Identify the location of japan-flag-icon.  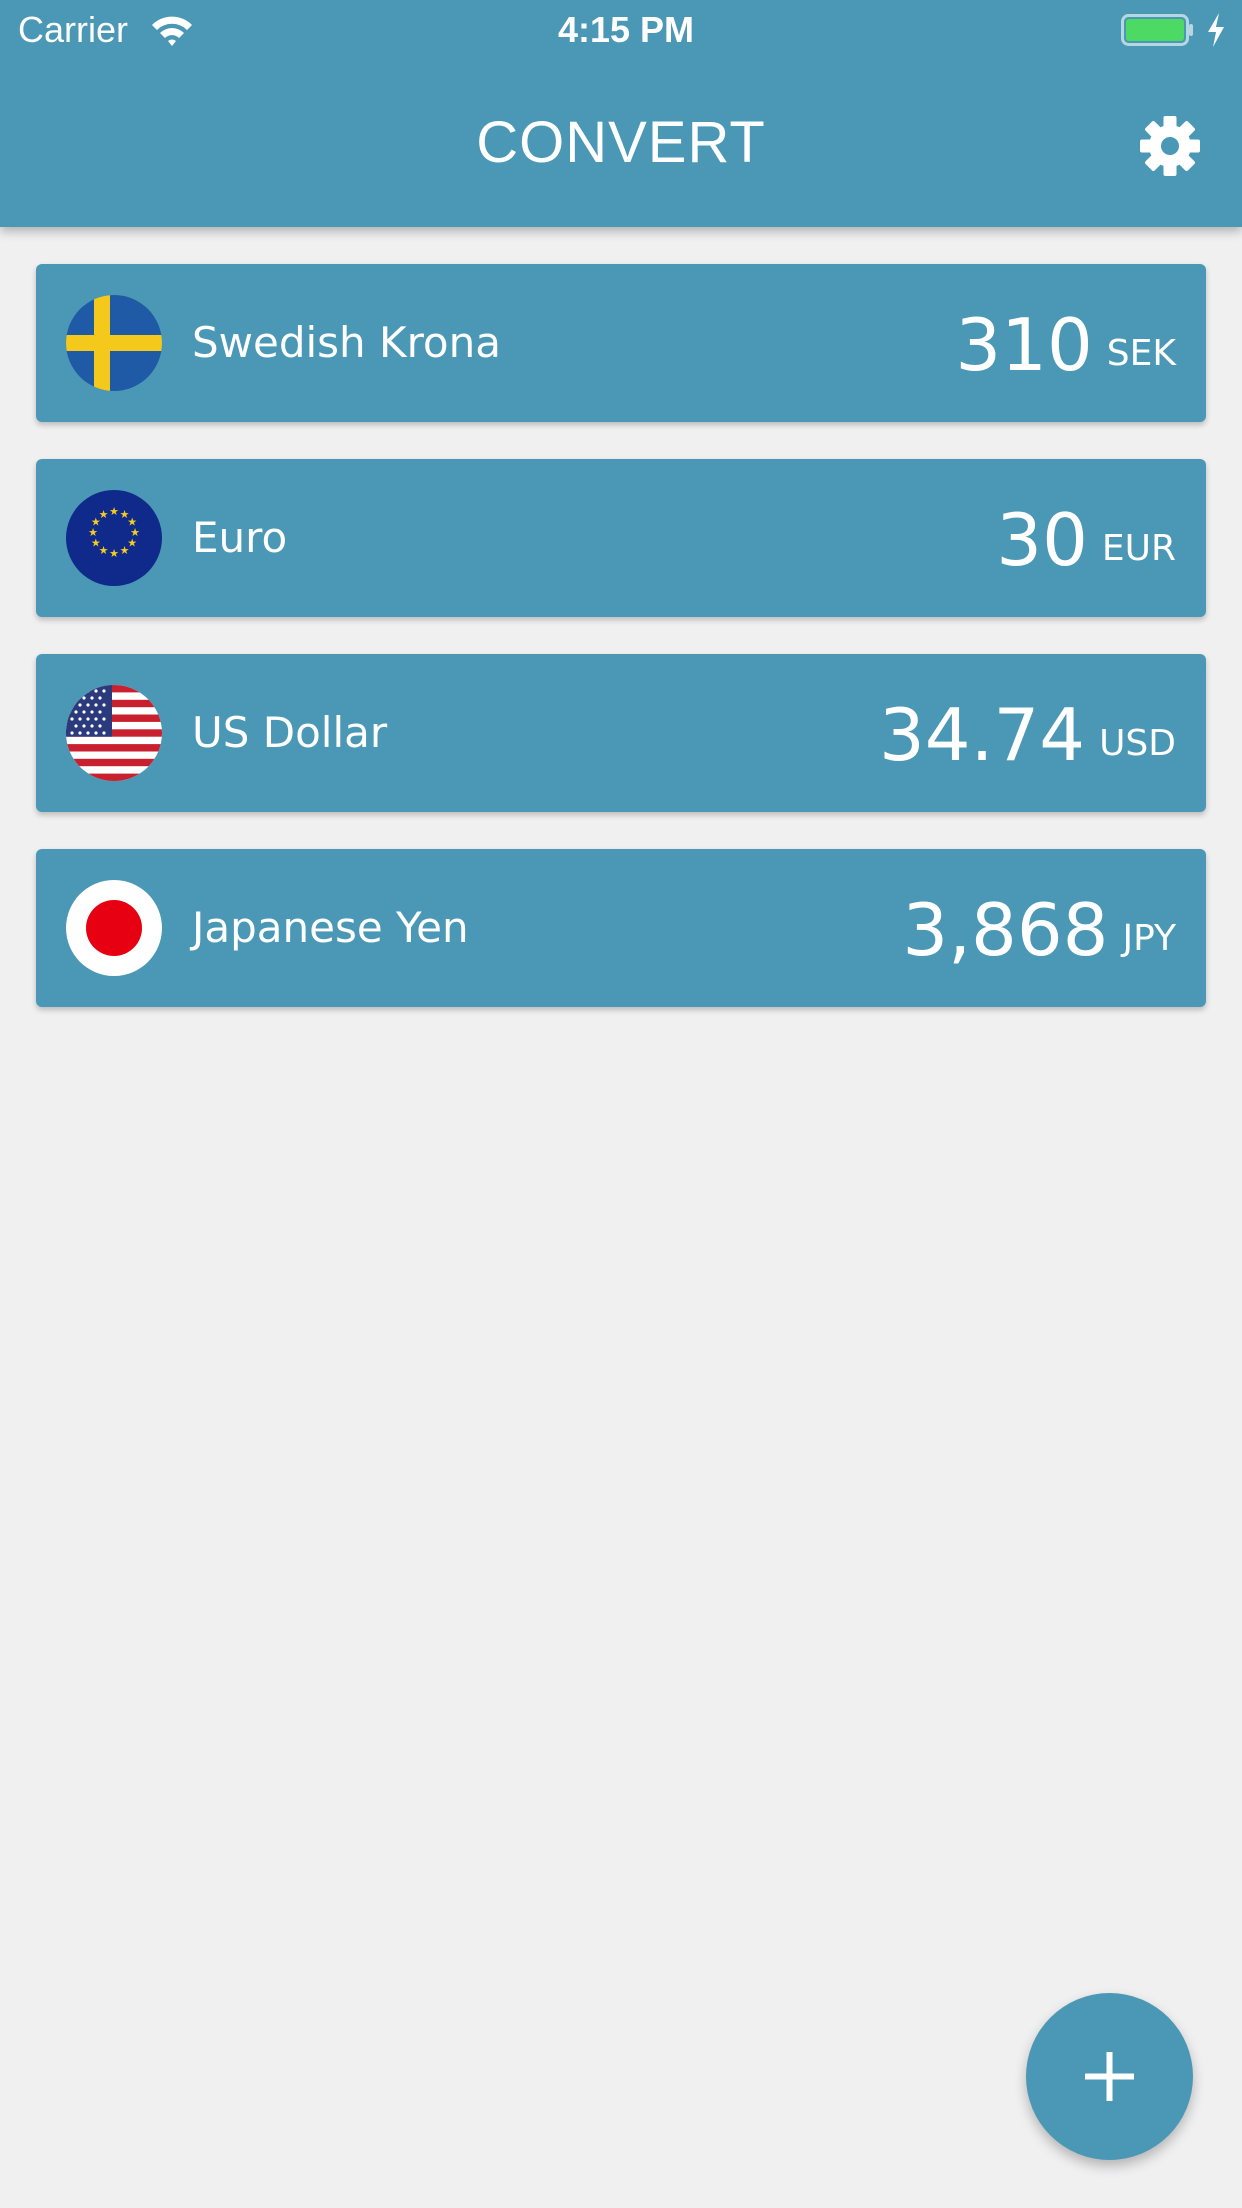
(114, 928).